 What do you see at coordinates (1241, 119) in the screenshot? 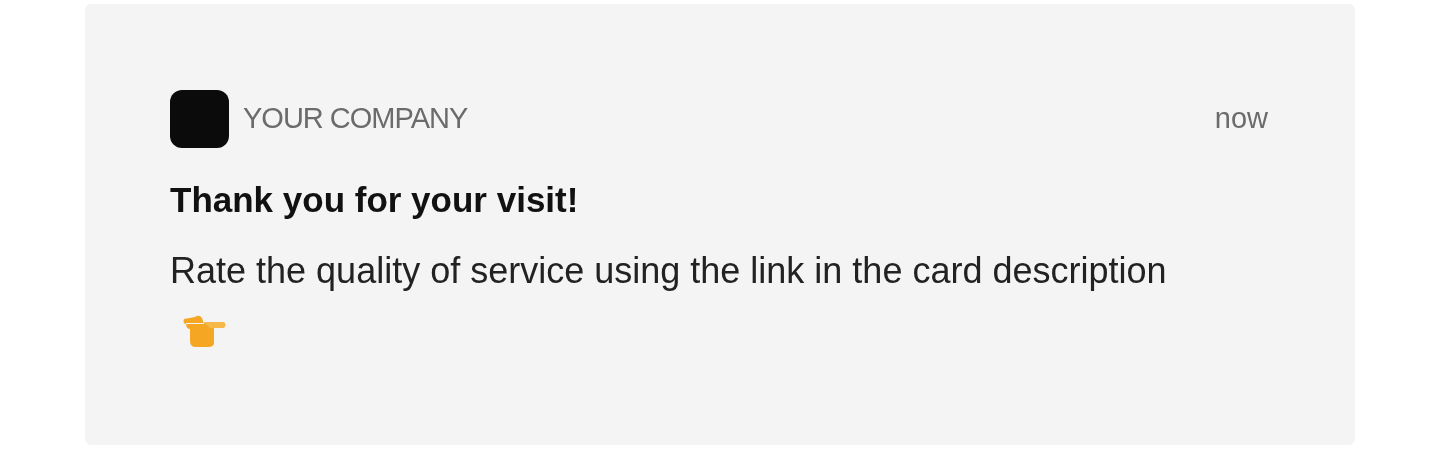
I see `timestamp: now` at bounding box center [1241, 119].